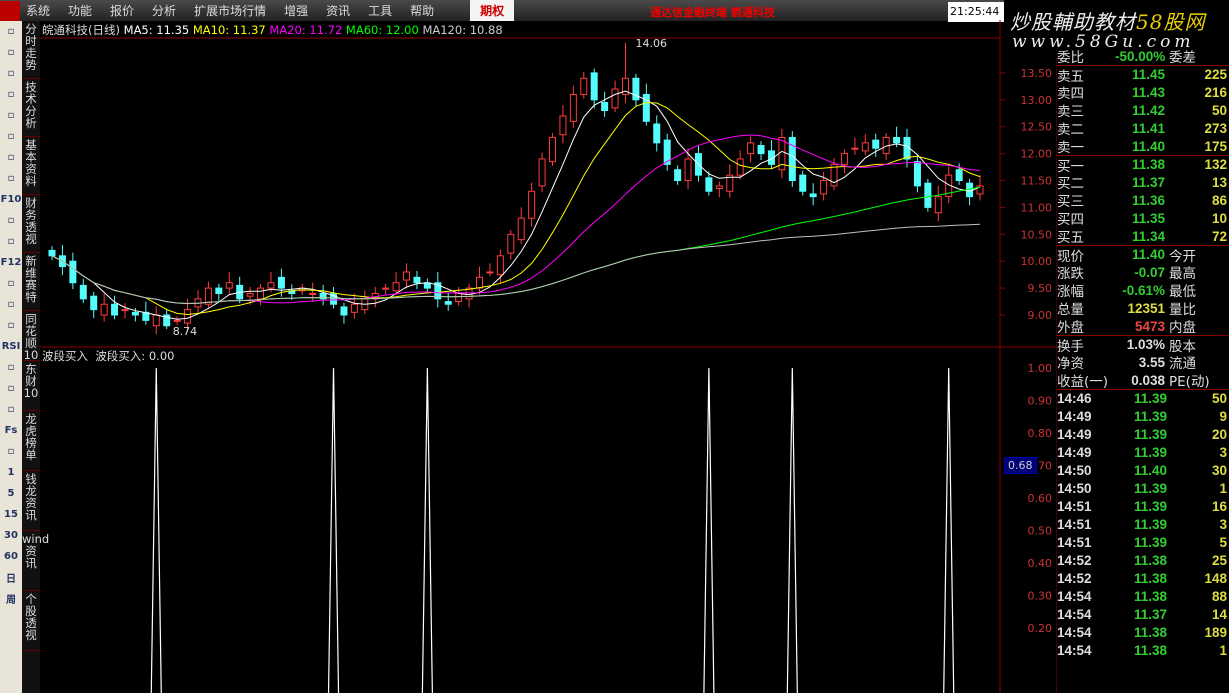 This screenshot has height=693, width=1229. I want to click on s-icon: ▫, so click(11, 367).